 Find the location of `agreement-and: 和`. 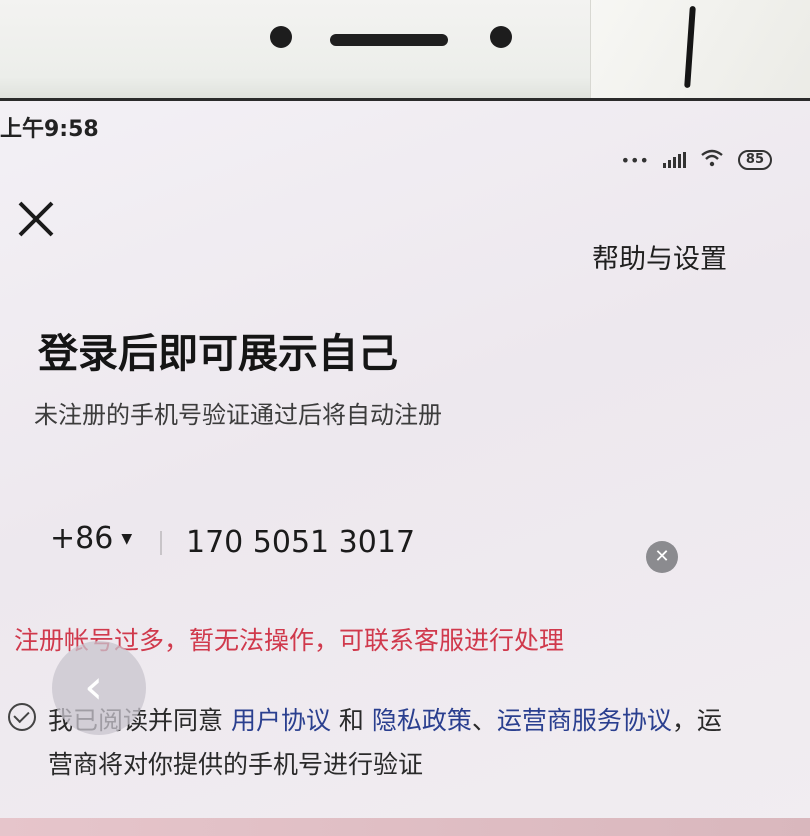

agreement-and: 和 is located at coordinates (351, 720).